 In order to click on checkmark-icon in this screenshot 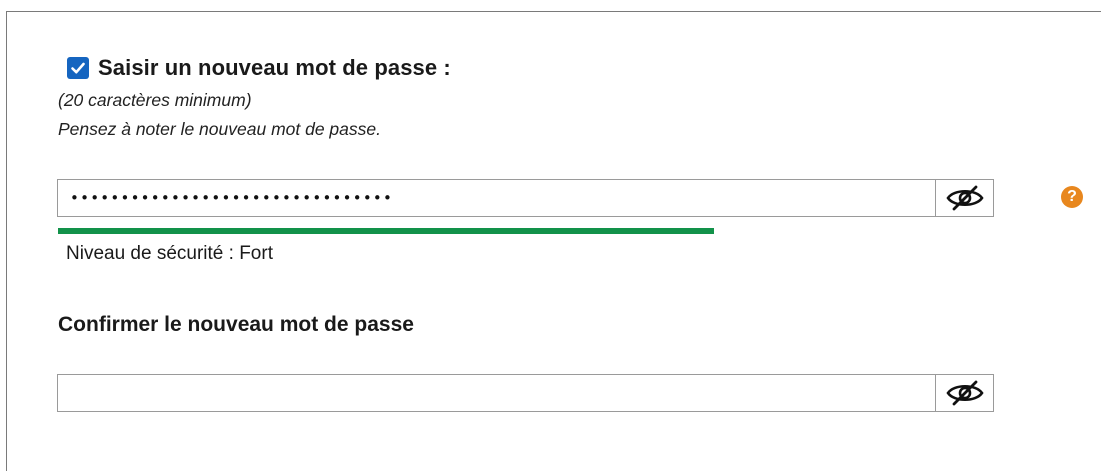, I will do `click(78, 68)`.